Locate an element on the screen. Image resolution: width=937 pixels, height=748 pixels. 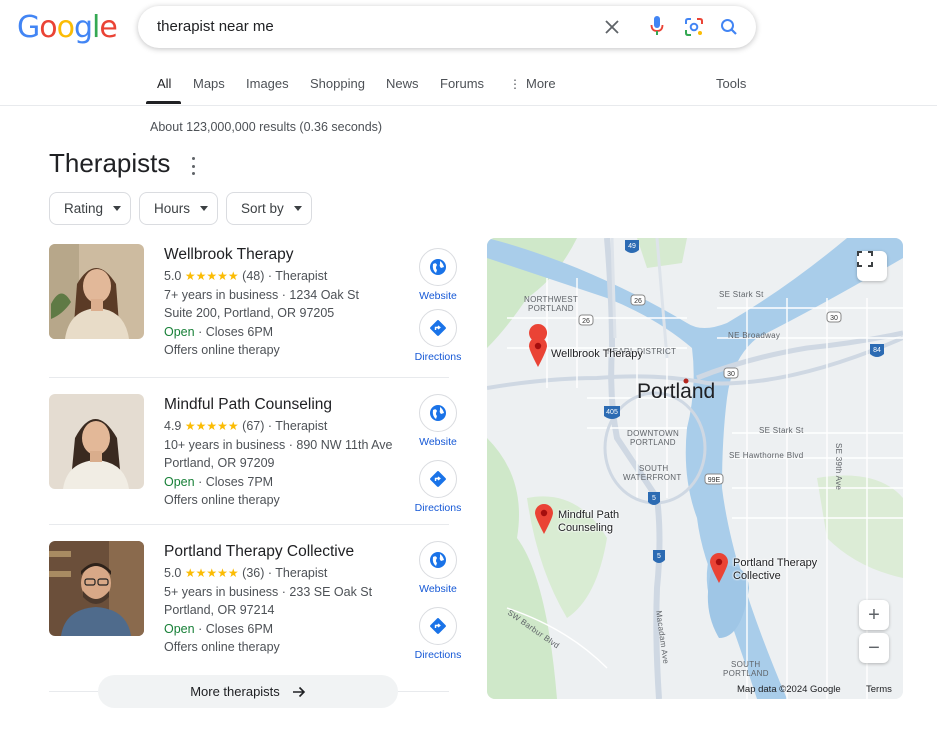
map-pin-label: Portland Therapy Collective is located at coordinates (775, 570).